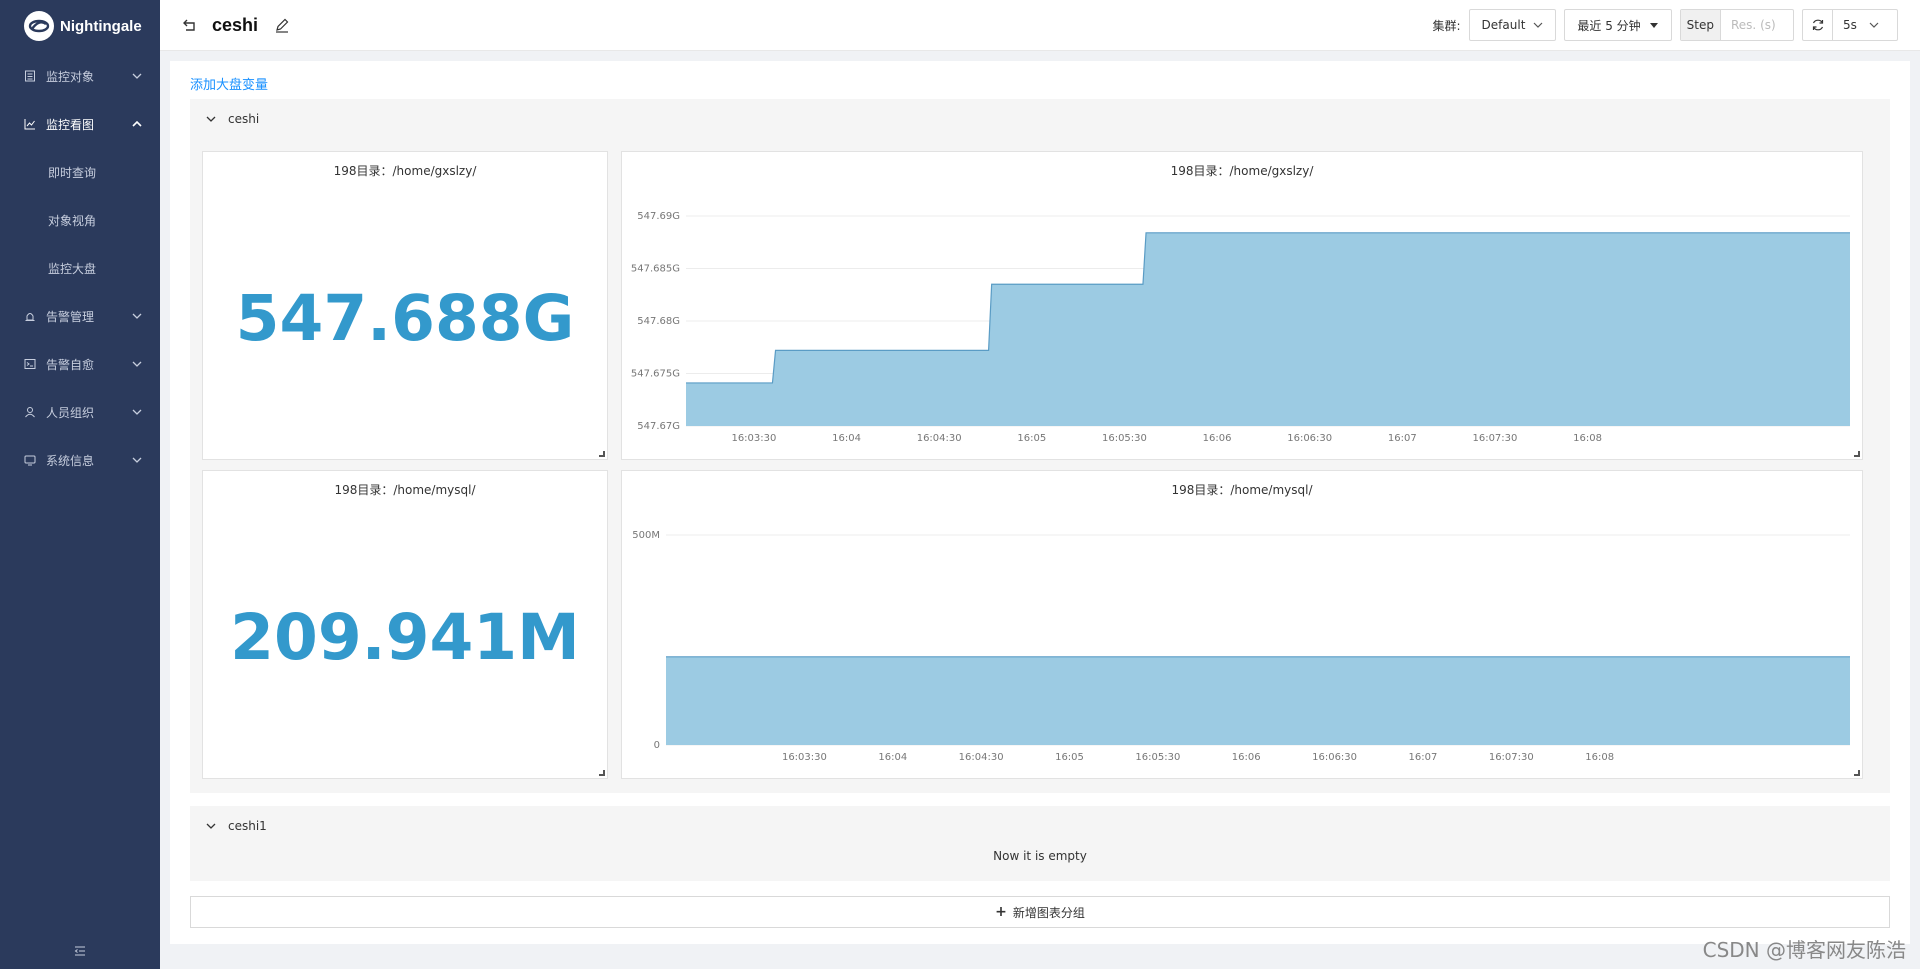 This screenshot has width=1920, height=969. I want to click on watermark: CSDN @博客网友陈浩, so click(1804, 950).